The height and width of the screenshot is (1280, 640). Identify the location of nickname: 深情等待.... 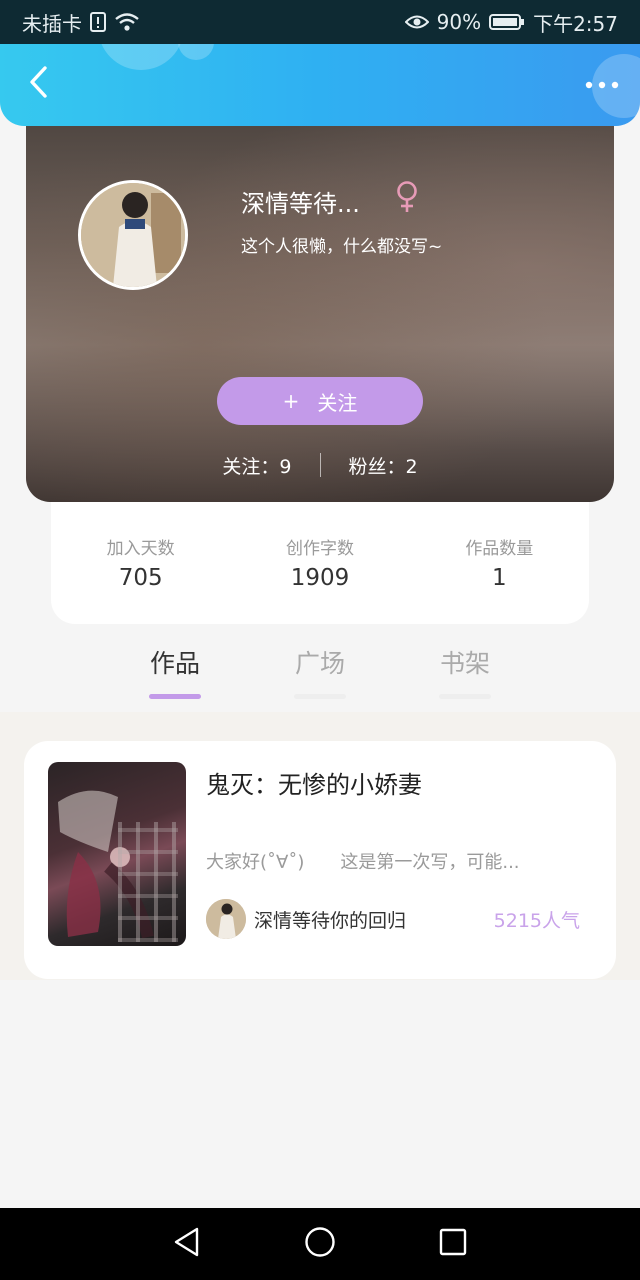
(300, 204).